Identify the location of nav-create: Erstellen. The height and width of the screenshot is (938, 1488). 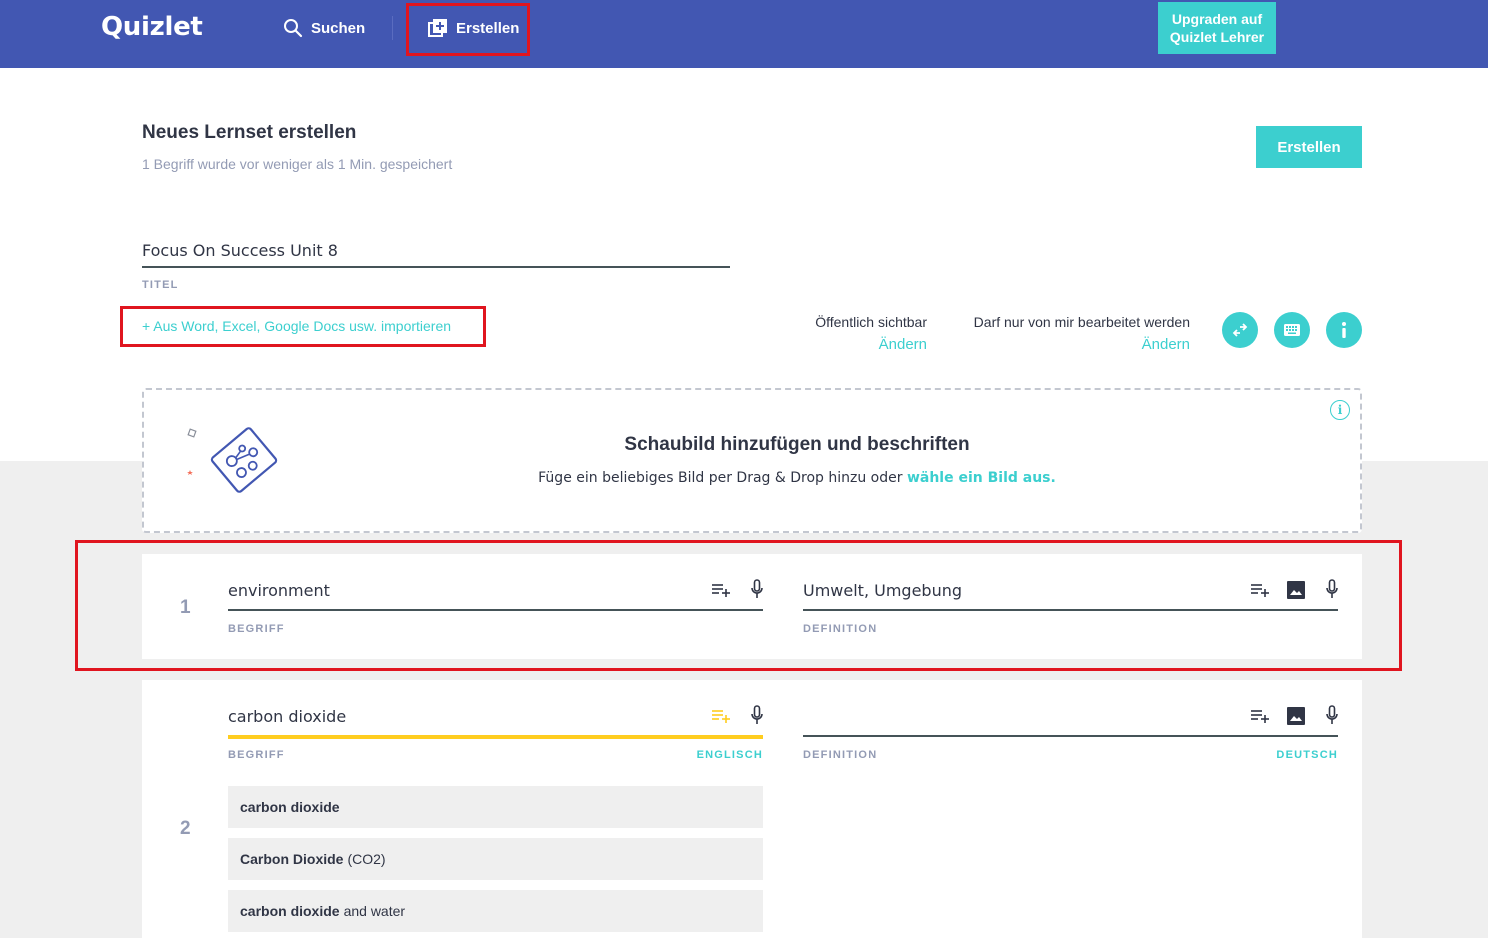
(473, 28).